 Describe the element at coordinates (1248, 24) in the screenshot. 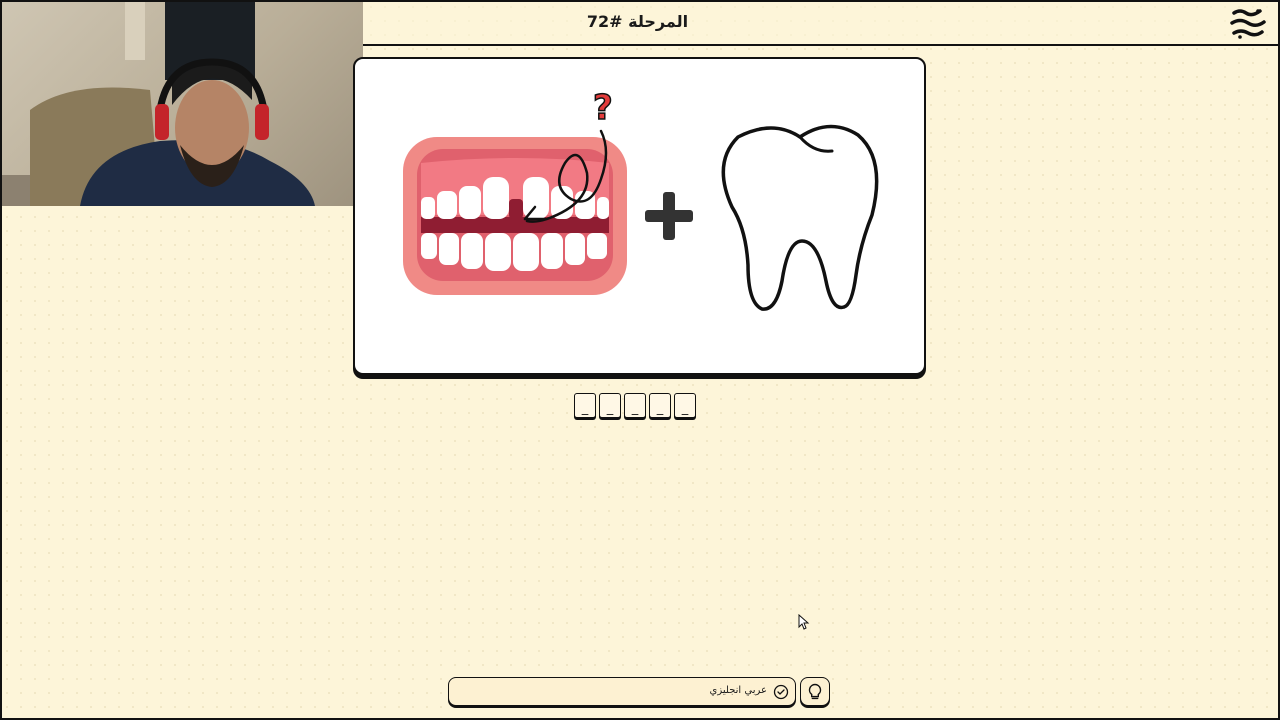

I see `game-logo` at that location.